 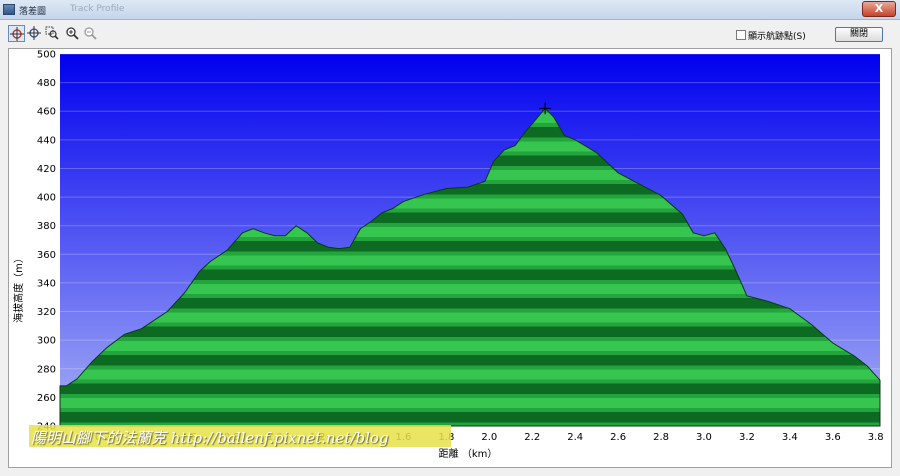 I want to click on watermark-text: 陽明山腳下的法蘭克 http://ballenf.pixnet.net/blog, so click(x=210, y=438).